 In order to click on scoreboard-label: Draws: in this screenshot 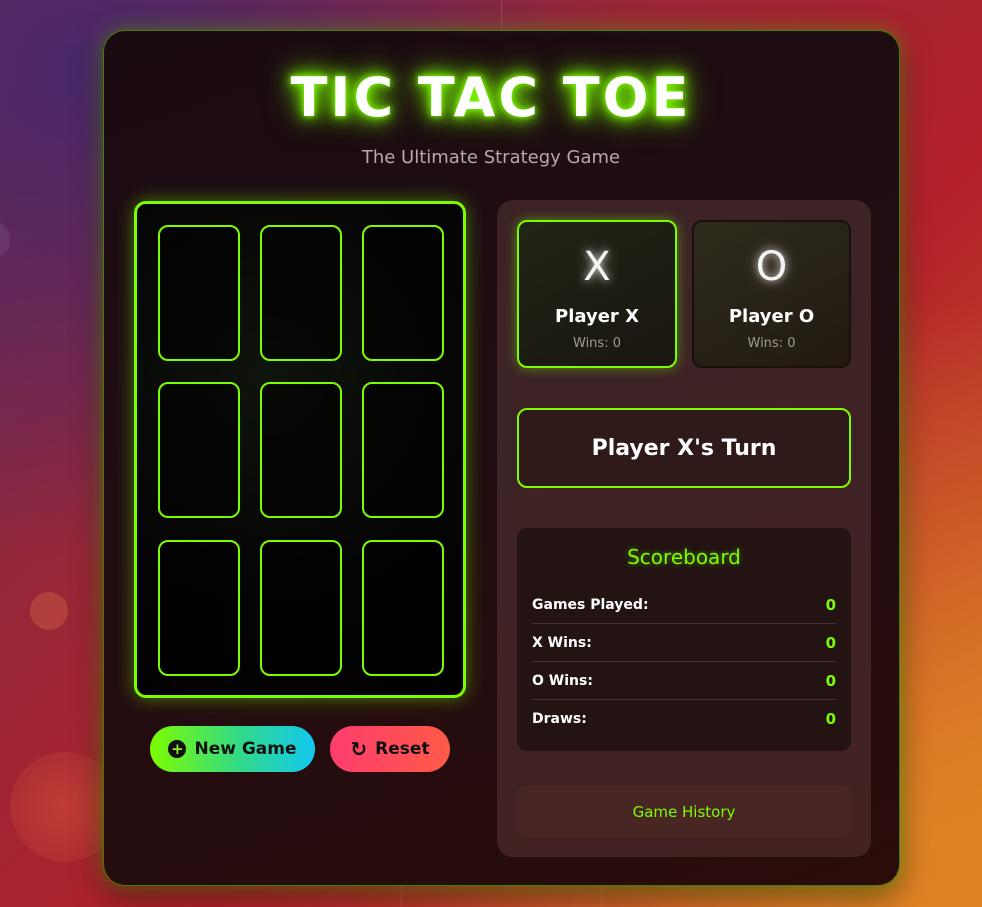, I will do `click(559, 719)`.